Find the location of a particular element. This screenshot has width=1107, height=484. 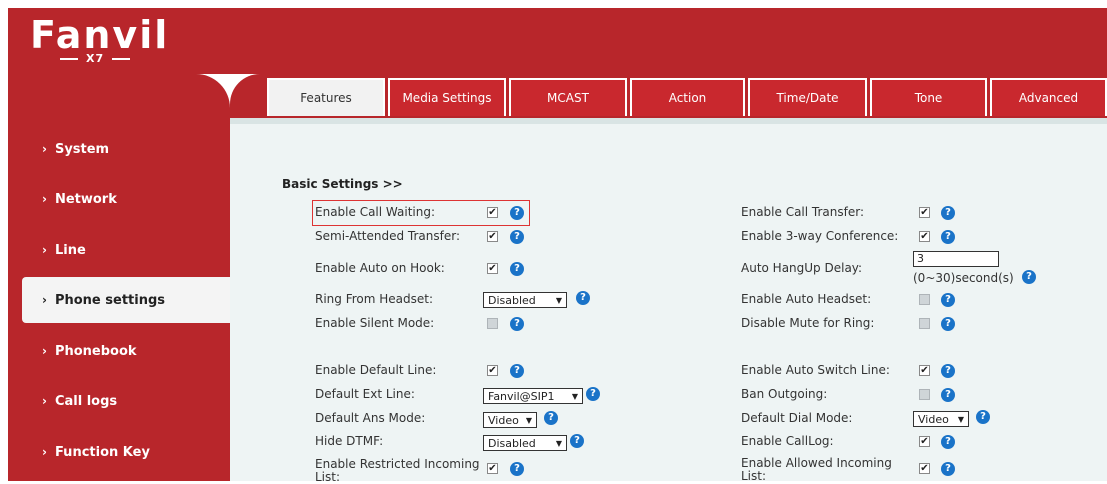

call-transfer-label: Enable Call Transfer: is located at coordinates (802, 212).